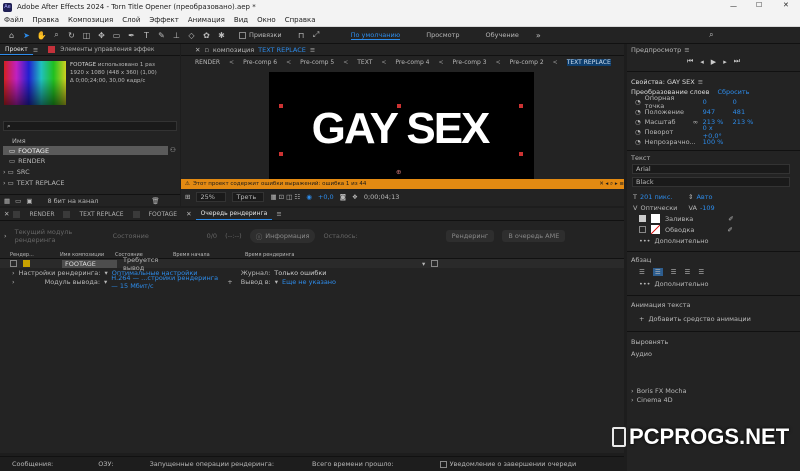 The height and width of the screenshot is (471, 800). What do you see at coordinates (655, 229) in the screenshot?
I see `stroke-swatch` at bounding box center [655, 229].